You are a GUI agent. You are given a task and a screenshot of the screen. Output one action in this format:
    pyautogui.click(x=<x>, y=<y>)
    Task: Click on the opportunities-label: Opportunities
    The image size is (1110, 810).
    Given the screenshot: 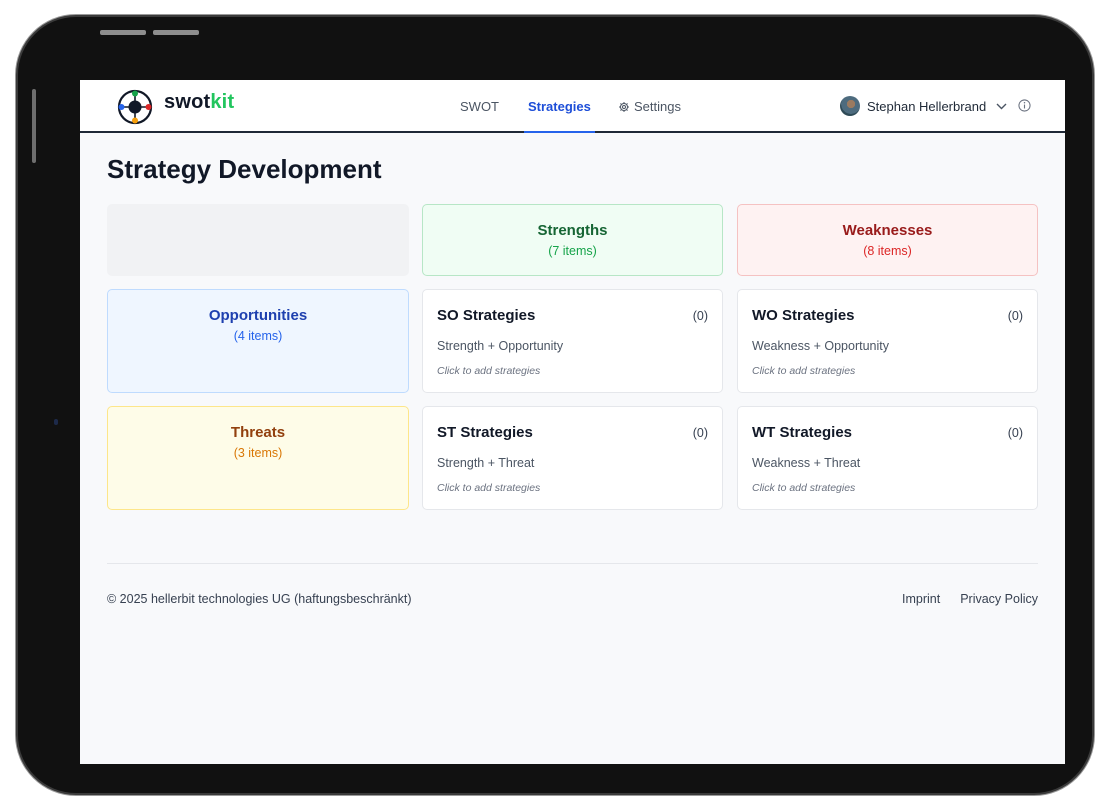 What is the action you would take?
    pyautogui.click(x=258, y=315)
    